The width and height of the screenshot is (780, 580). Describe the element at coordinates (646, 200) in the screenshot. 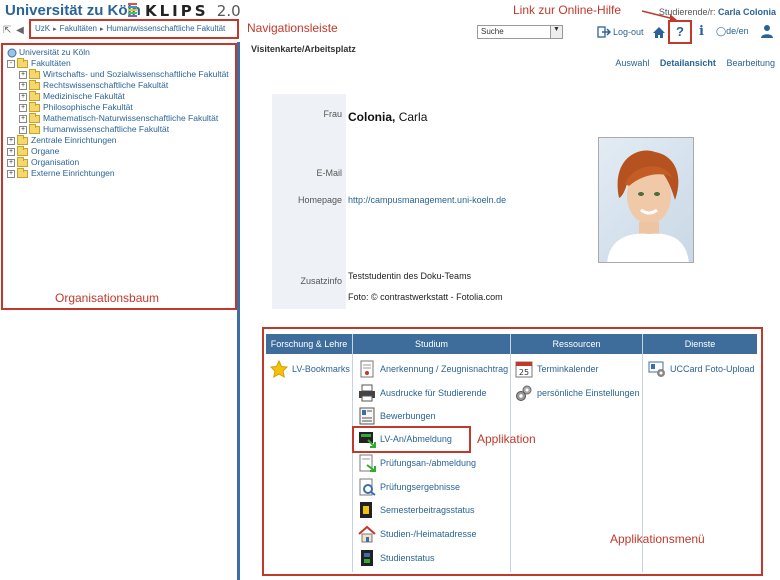

I see `profile-photo` at that location.